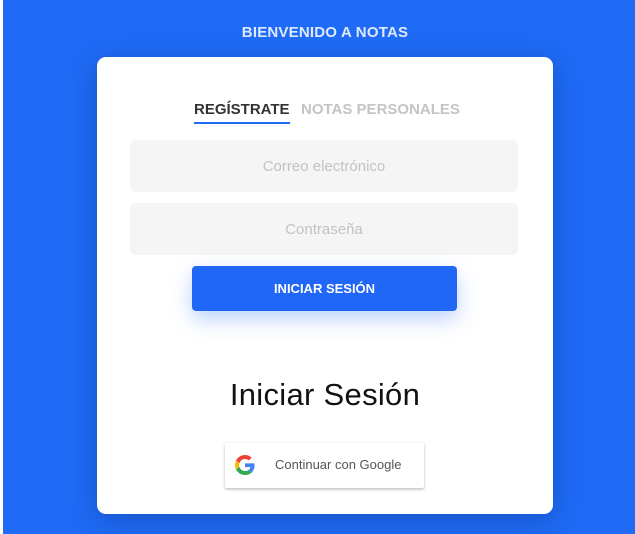 Image resolution: width=635 pixels, height=534 pixels. I want to click on tab-register: REGÍSTRATE, so click(242, 112).